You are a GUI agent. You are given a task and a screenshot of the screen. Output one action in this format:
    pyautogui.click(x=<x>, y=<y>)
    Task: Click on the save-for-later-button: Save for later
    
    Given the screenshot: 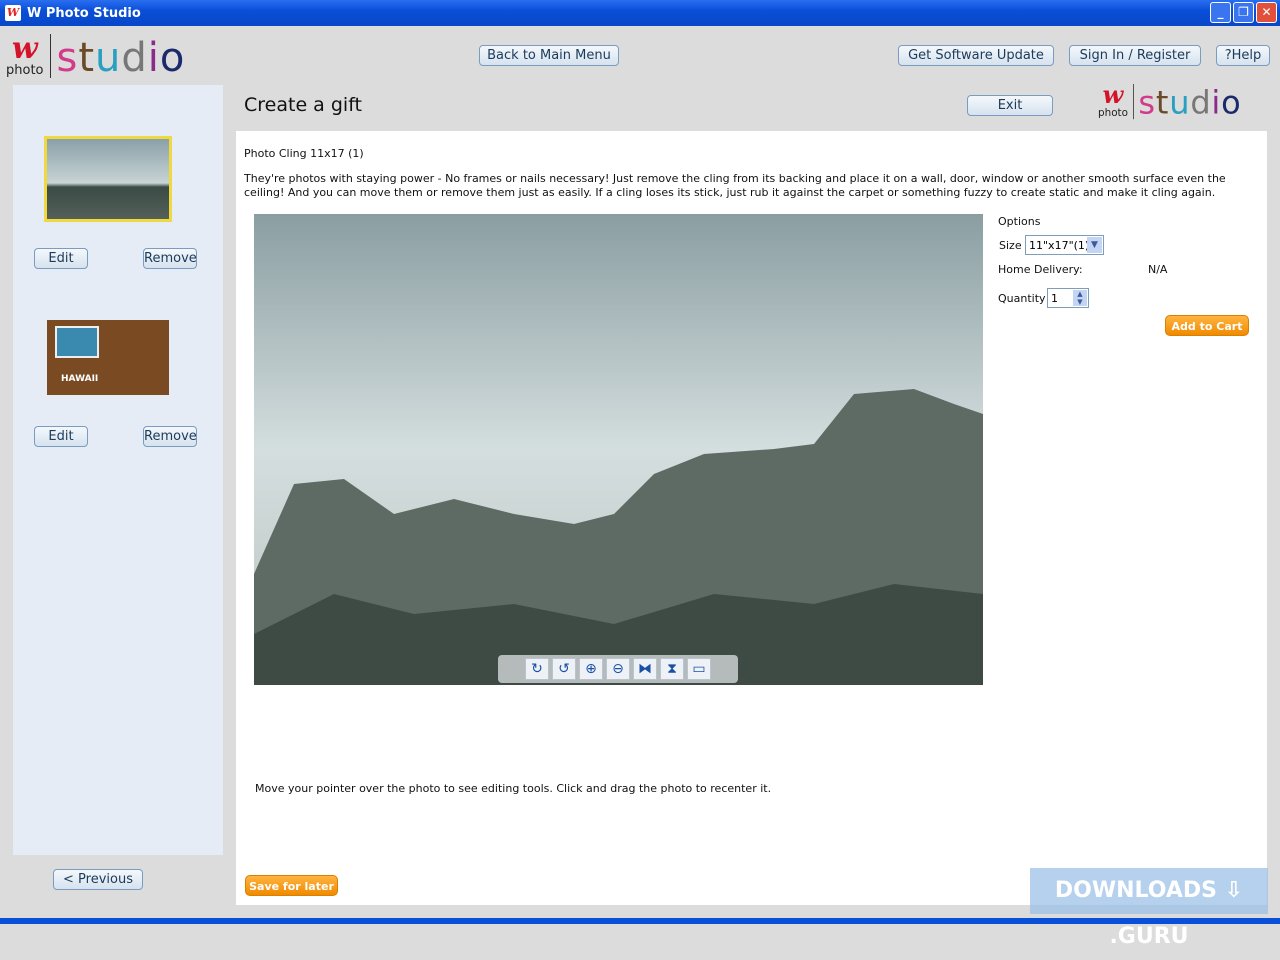 What is the action you would take?
    pyautogui.click(x=291, y=885)
    